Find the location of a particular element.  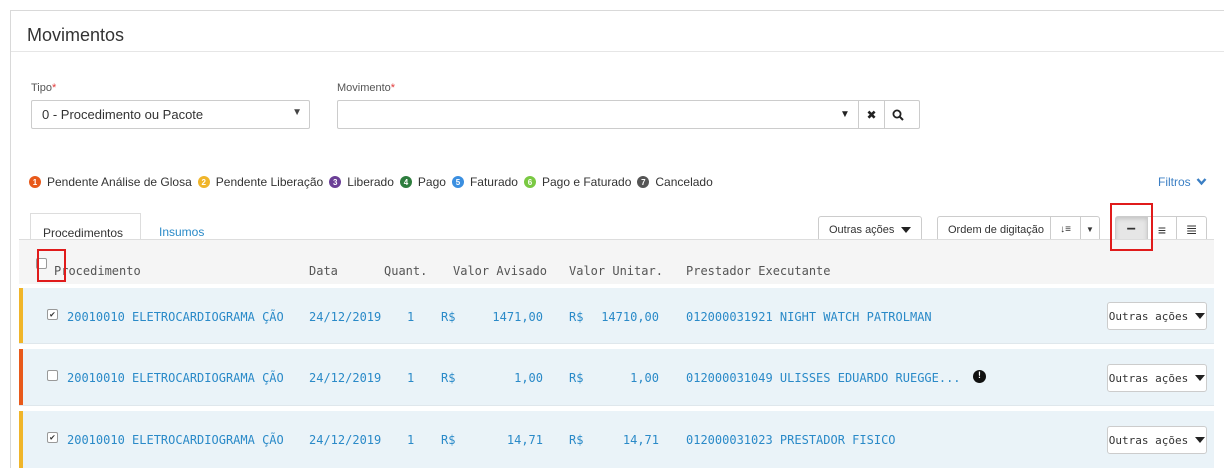

movimento-label: Movimento* is located at coordinates (366, 88).